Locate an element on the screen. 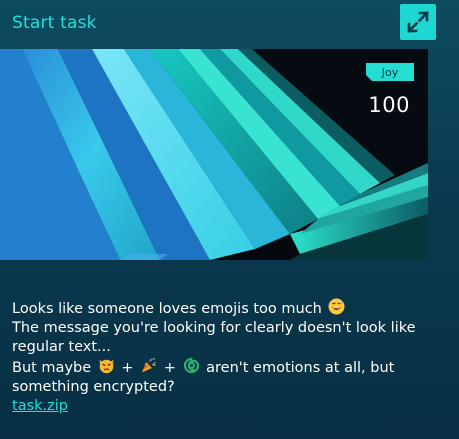  expand-icon is located at coordinates (418, 22).